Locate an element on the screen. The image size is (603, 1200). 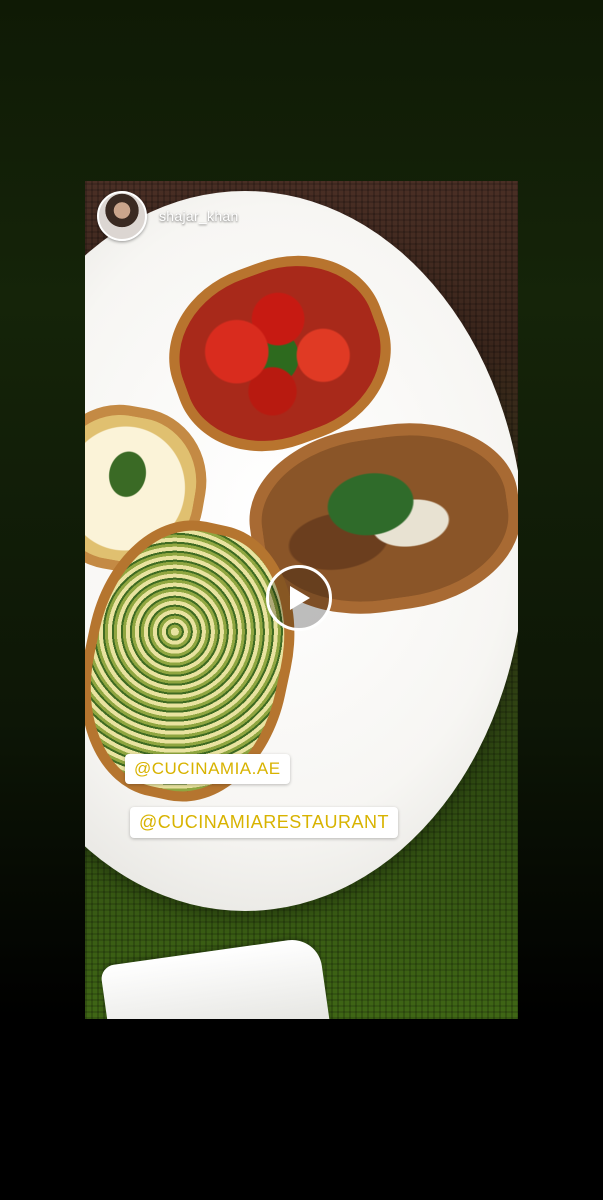
play-button is located at coordinates (299, 598).